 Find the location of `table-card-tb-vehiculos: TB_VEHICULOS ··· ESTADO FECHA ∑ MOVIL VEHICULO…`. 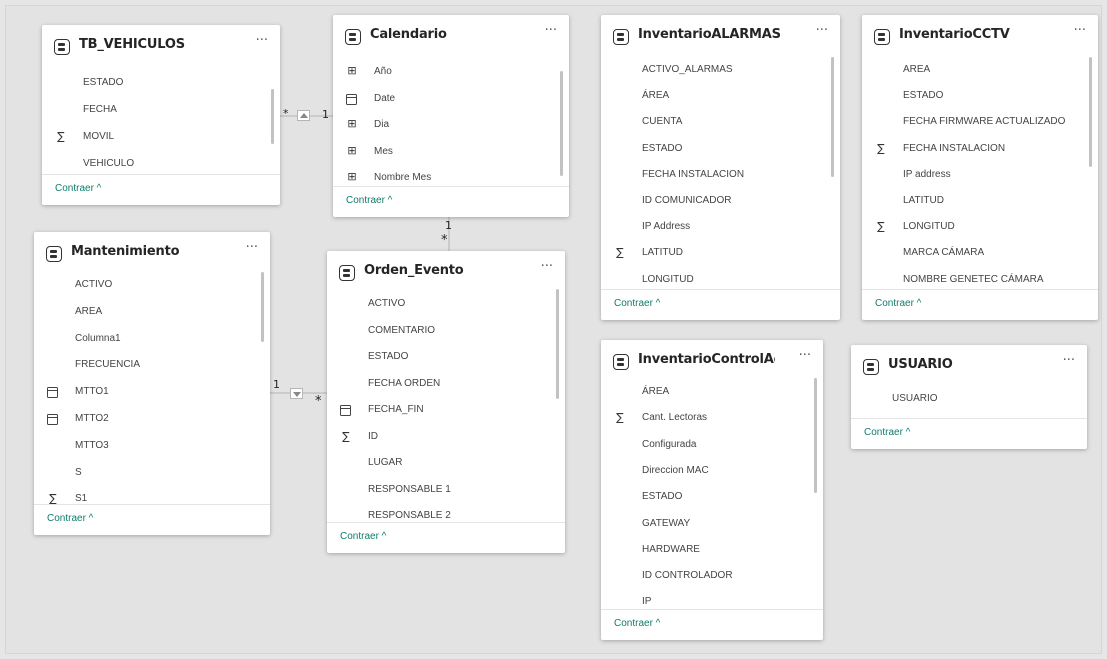

table-card-tb-vehiculos: TB_VEHICULOS ··· ESTADO FECHA ∑ MOVIL VEHICULO… is located at coordinates (161, 115).